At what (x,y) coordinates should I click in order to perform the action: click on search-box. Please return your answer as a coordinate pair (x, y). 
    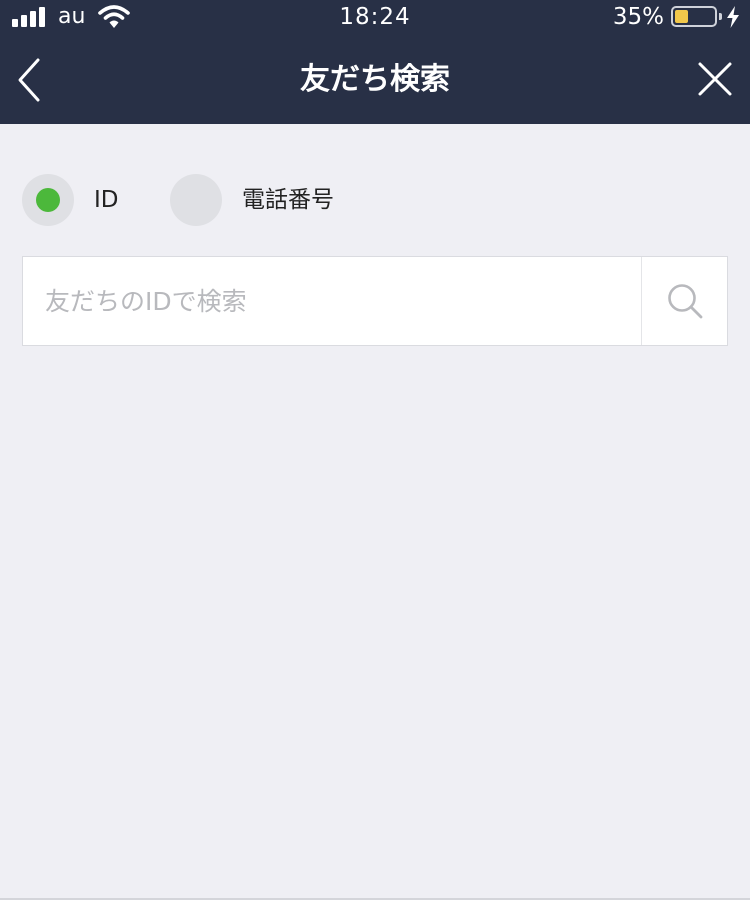
    Looking at the image, I should click on (375, 301).